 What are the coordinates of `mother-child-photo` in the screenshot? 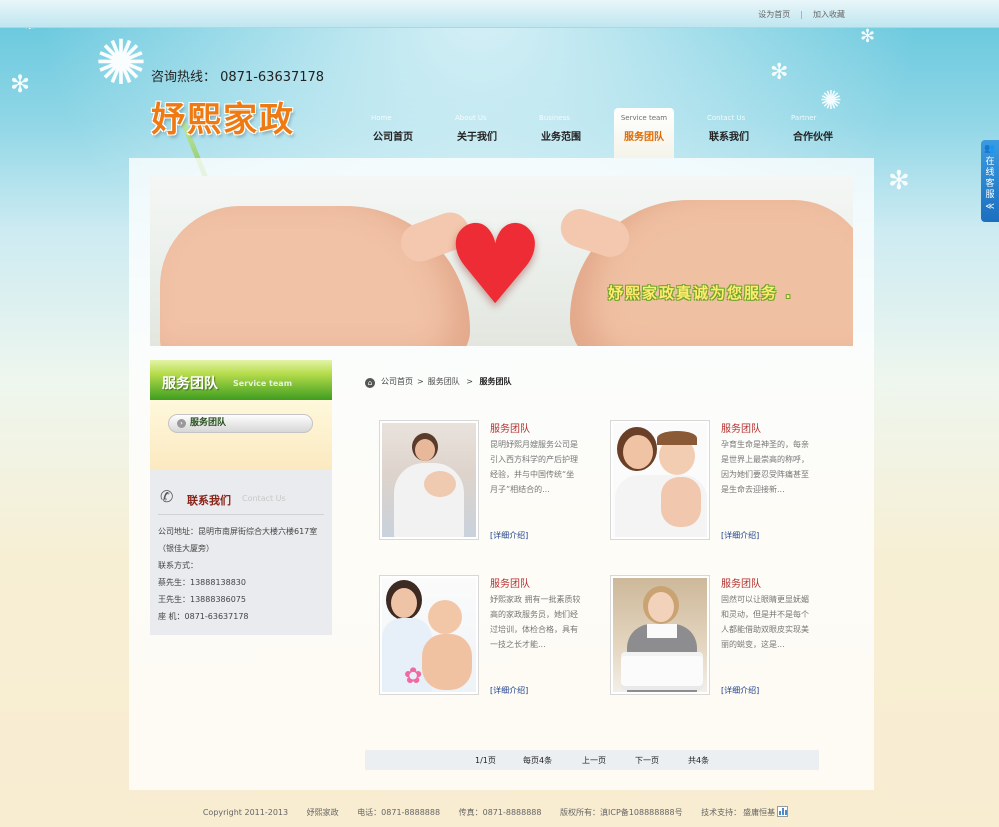 It's located at (660, 480).